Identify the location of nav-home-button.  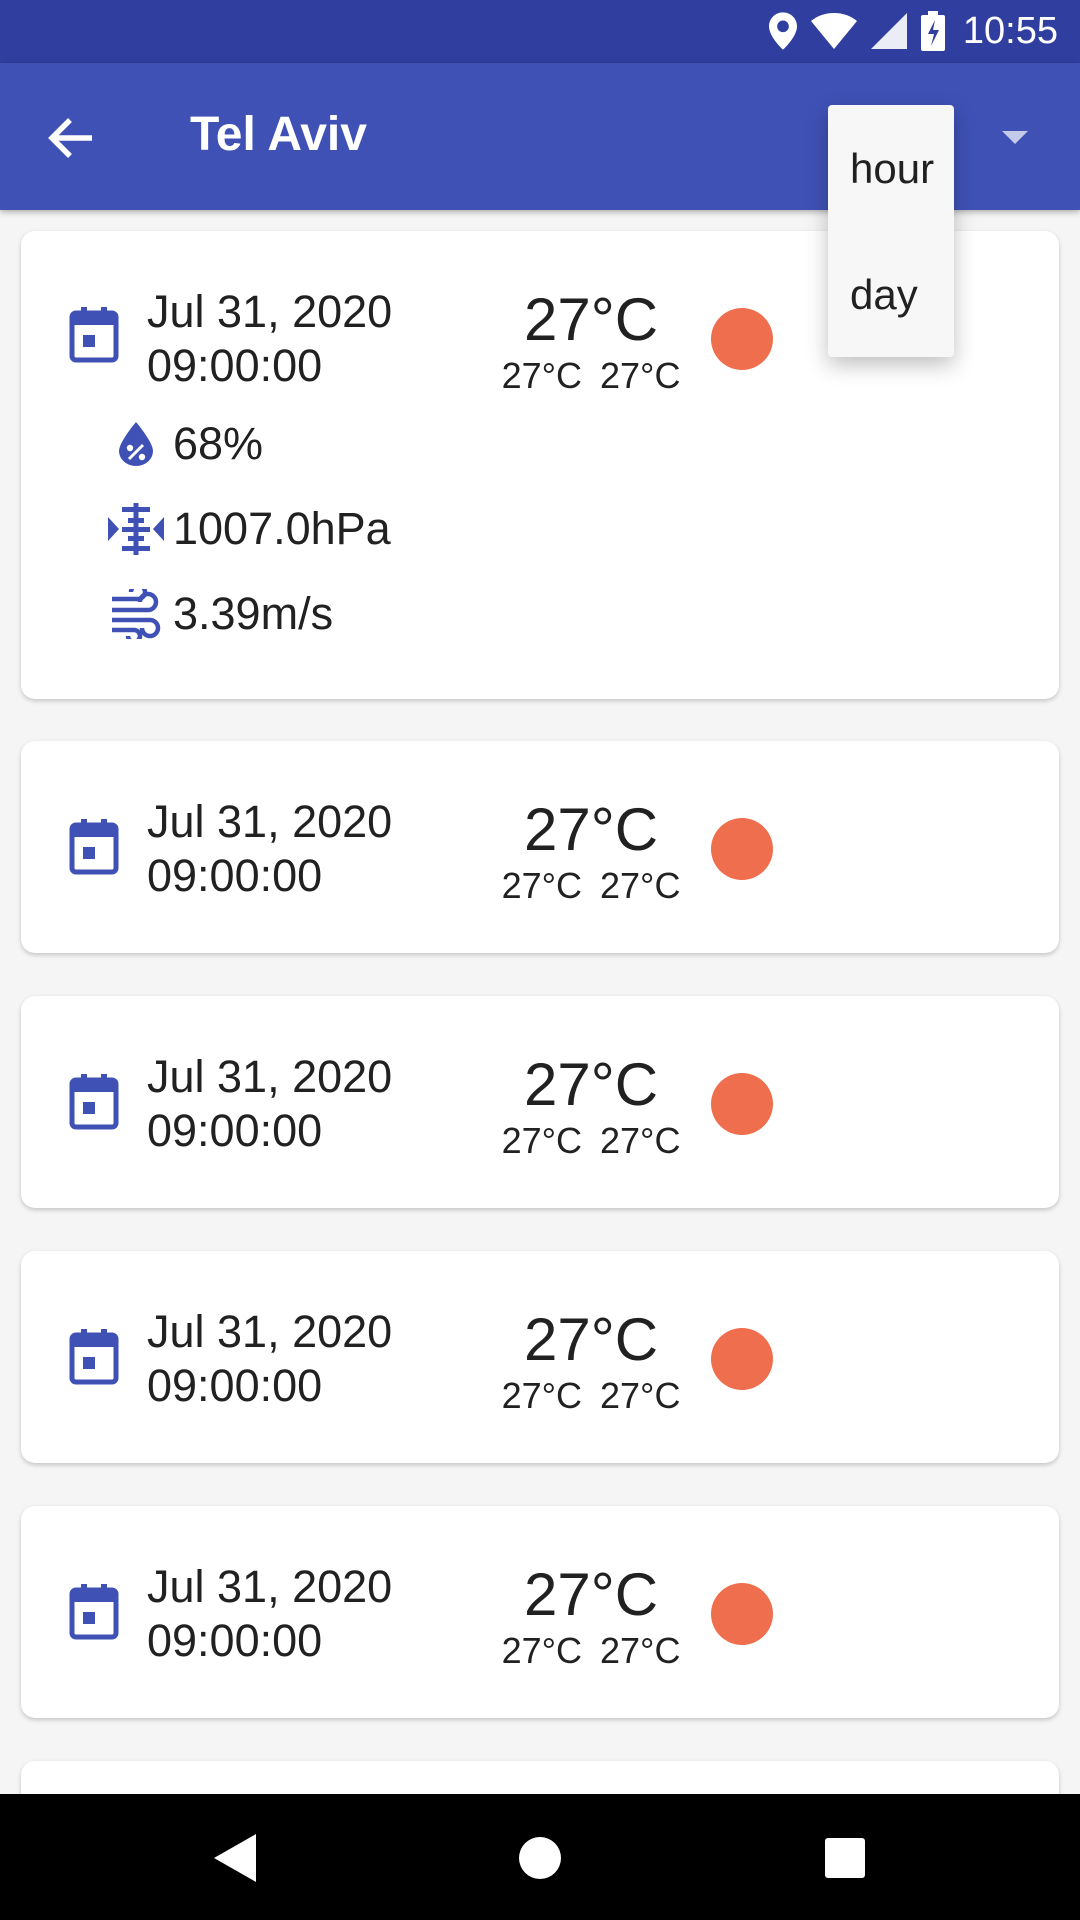
(540, 1858).